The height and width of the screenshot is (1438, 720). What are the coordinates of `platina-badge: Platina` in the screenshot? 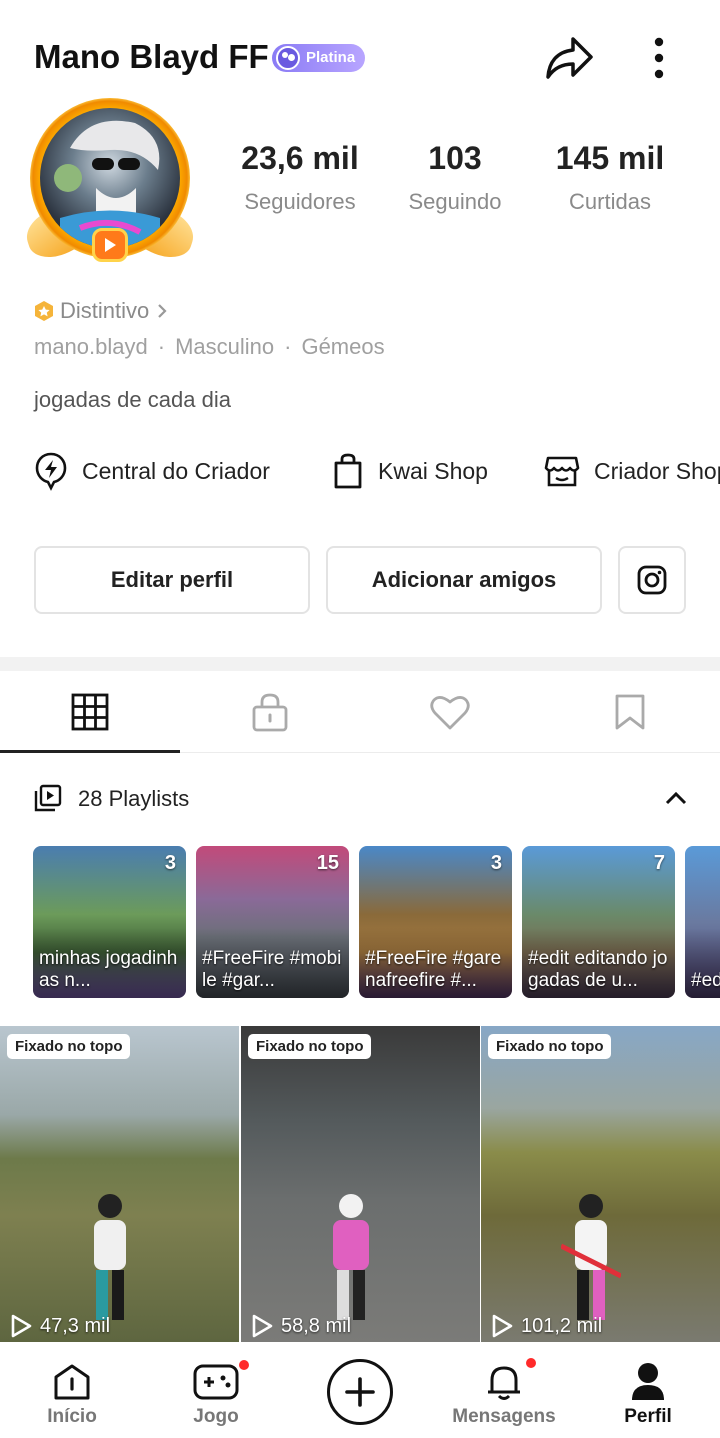 It's located at (319, 58).